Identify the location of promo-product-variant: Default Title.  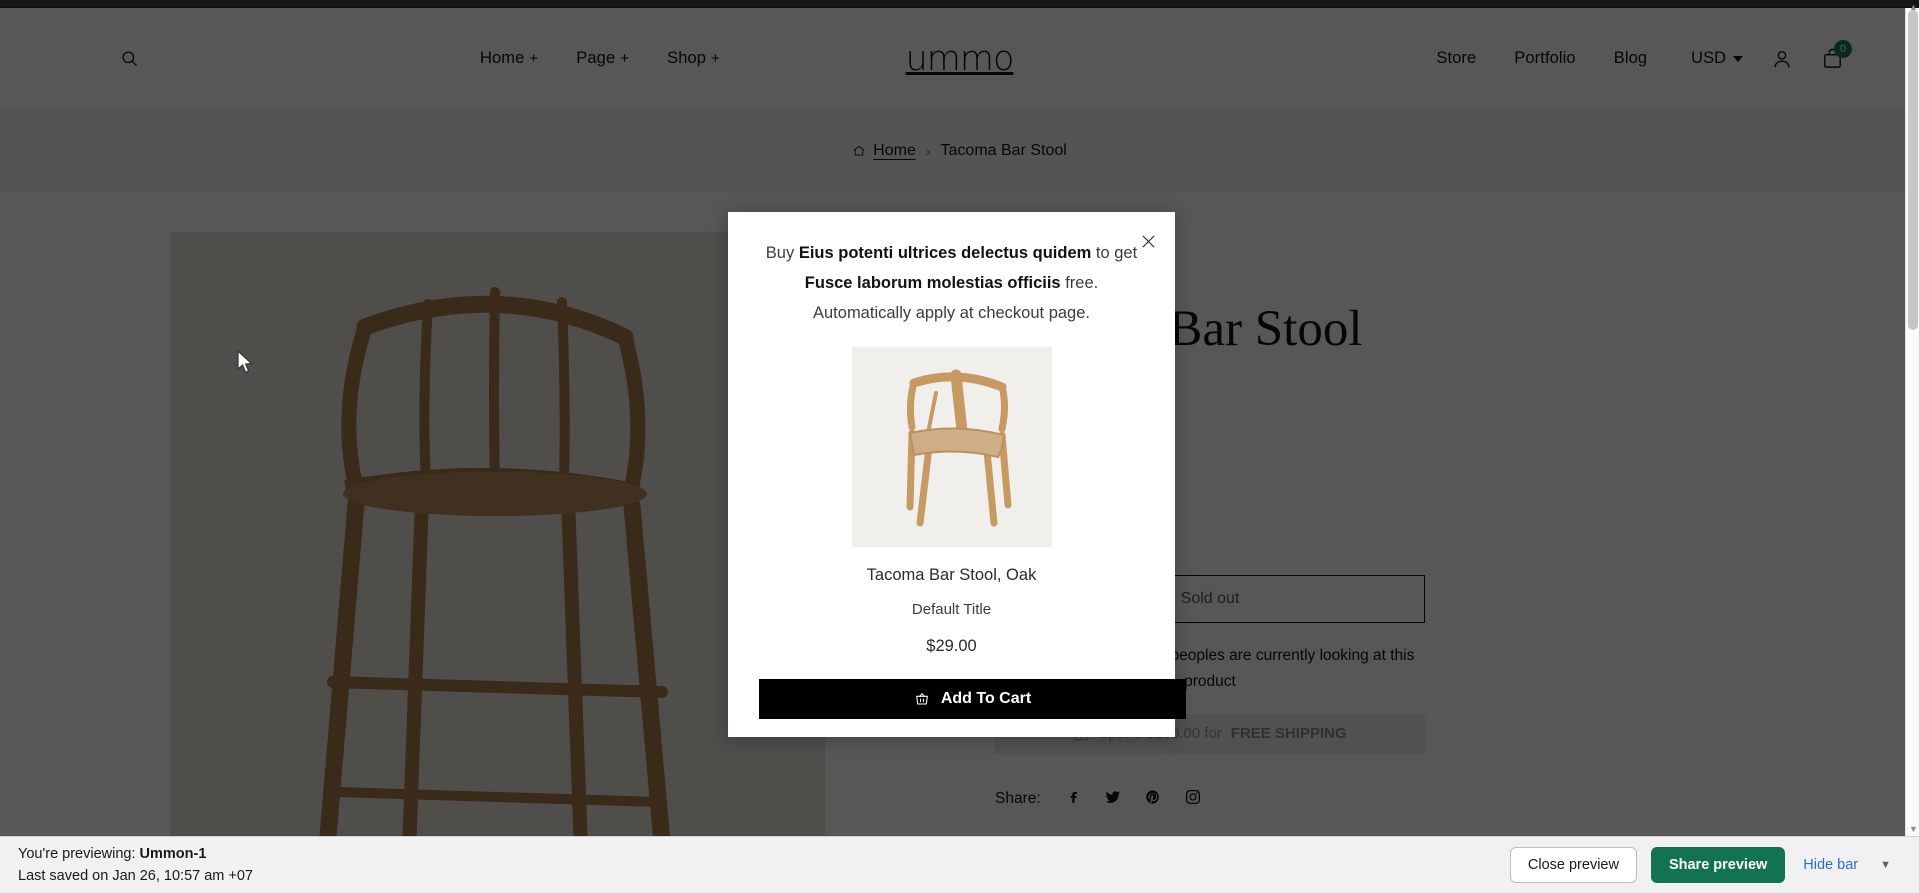
(951, 610).